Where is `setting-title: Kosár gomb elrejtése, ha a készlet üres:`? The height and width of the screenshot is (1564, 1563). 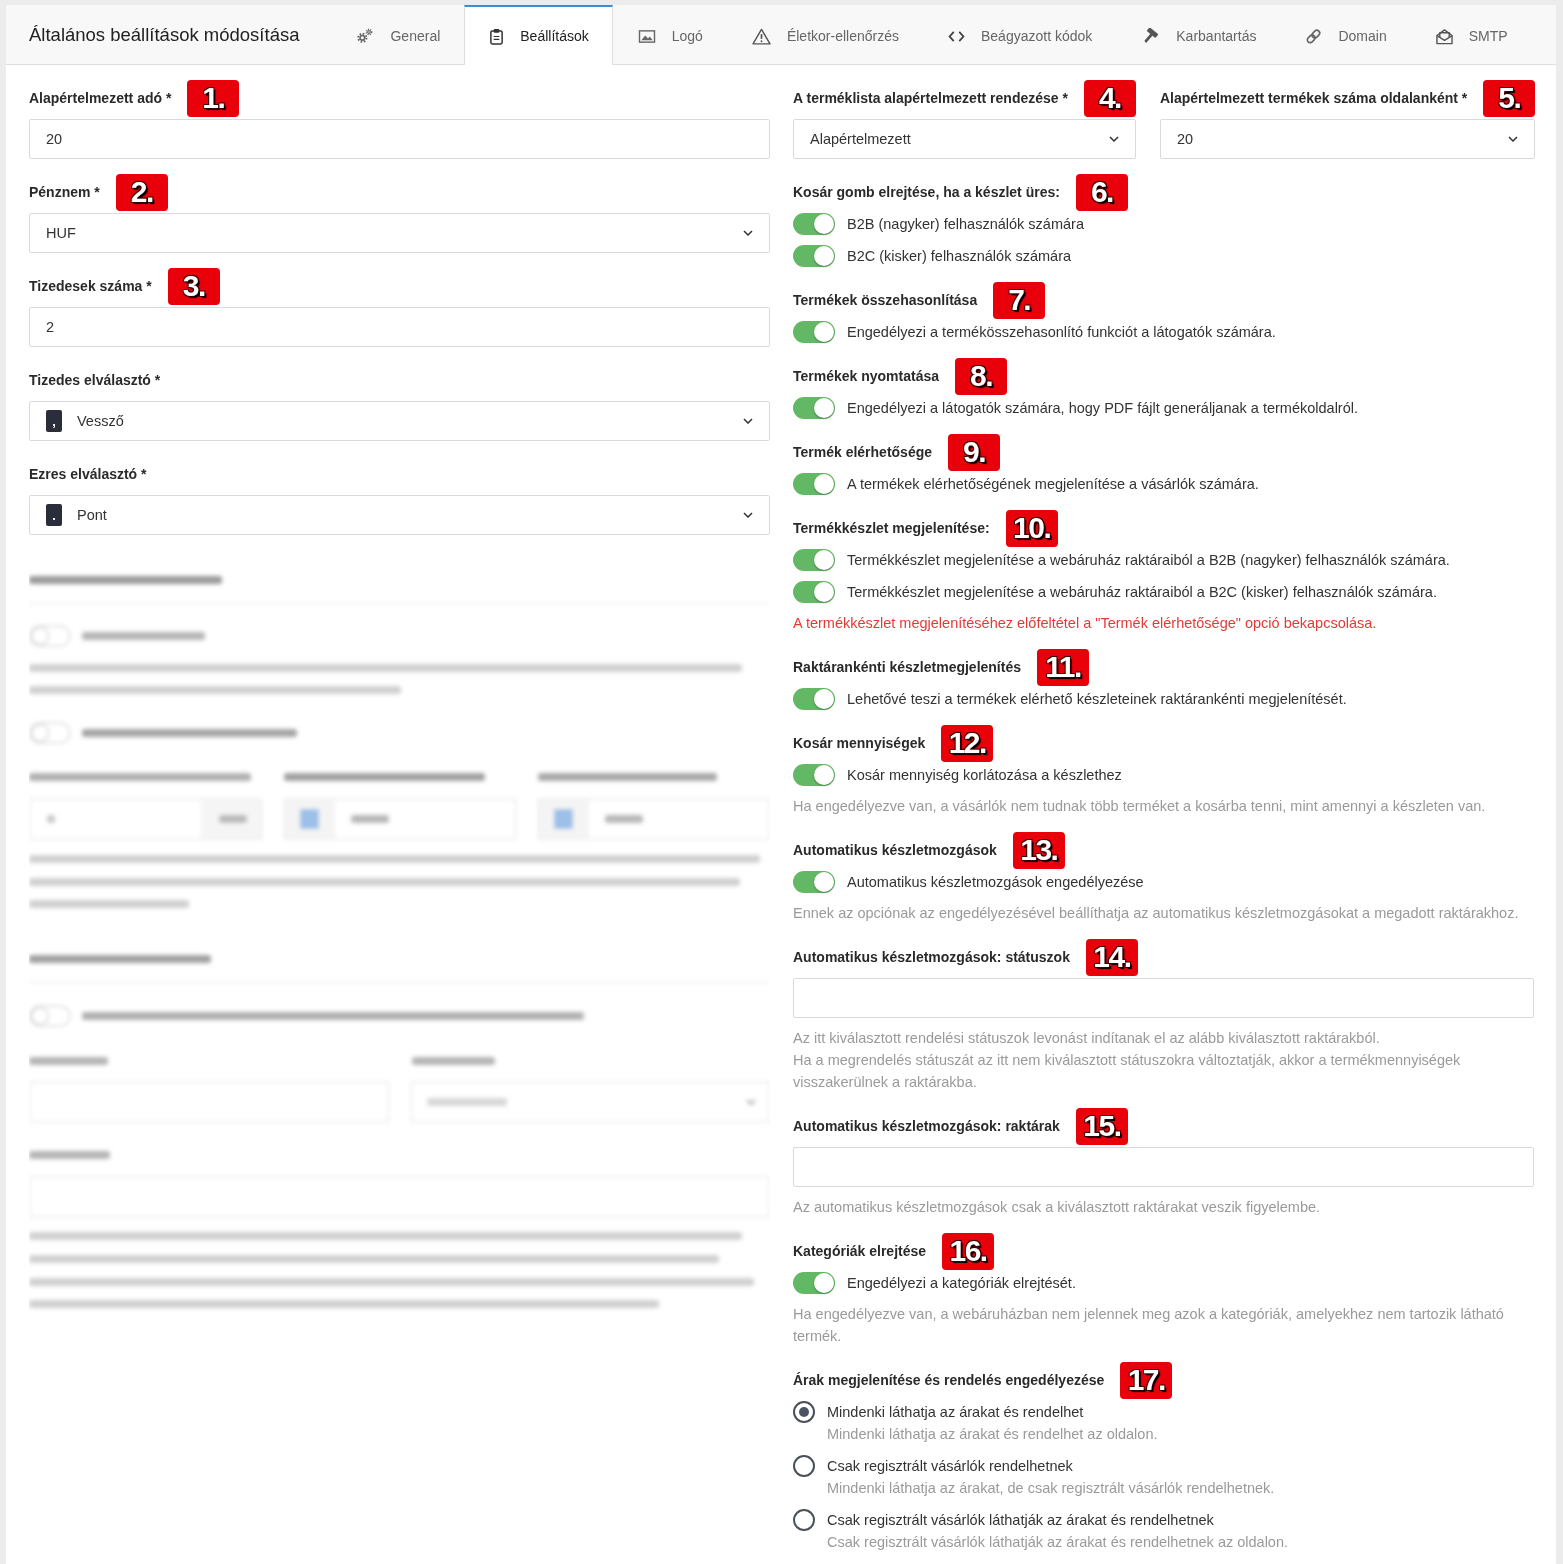 setting-title: Kosár gomb elrejtése, ha a készlet üres: is located at coordinates (926, 192).